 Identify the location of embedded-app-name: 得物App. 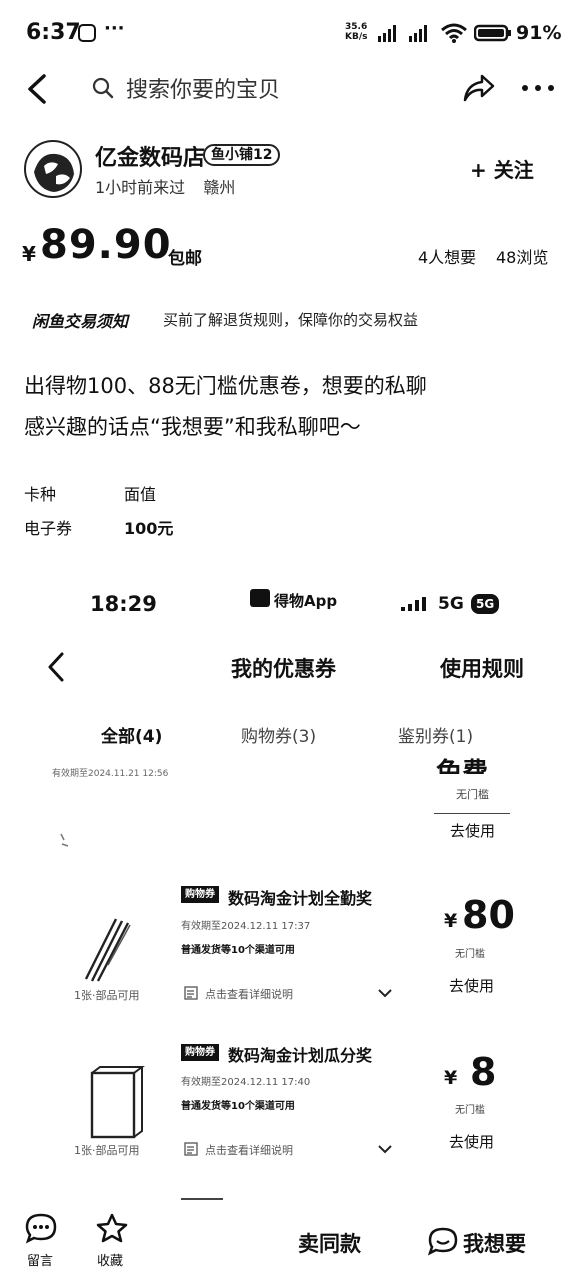
(306, 601).